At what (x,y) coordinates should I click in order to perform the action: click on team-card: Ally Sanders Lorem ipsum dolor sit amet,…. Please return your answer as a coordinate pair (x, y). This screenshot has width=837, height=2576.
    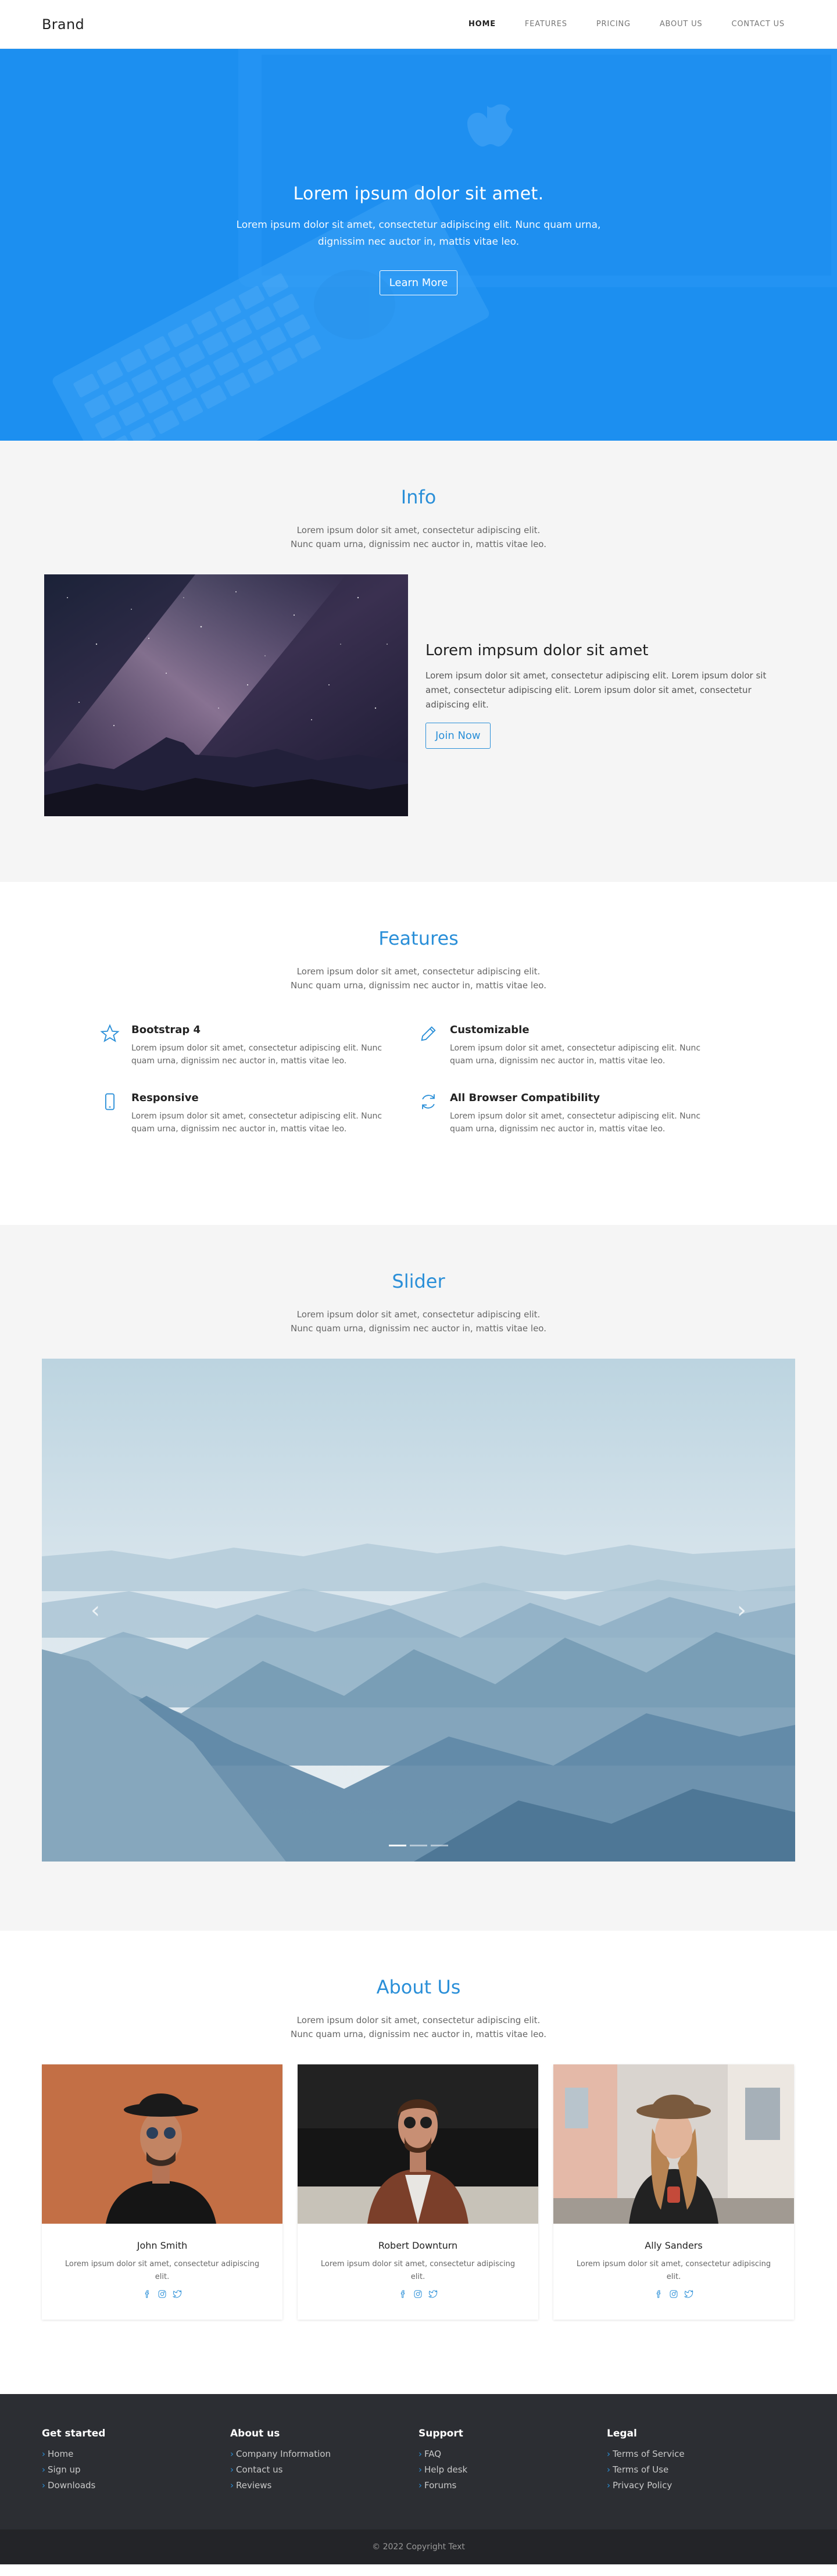
    Looking at the image, I should click on (674, 2192).